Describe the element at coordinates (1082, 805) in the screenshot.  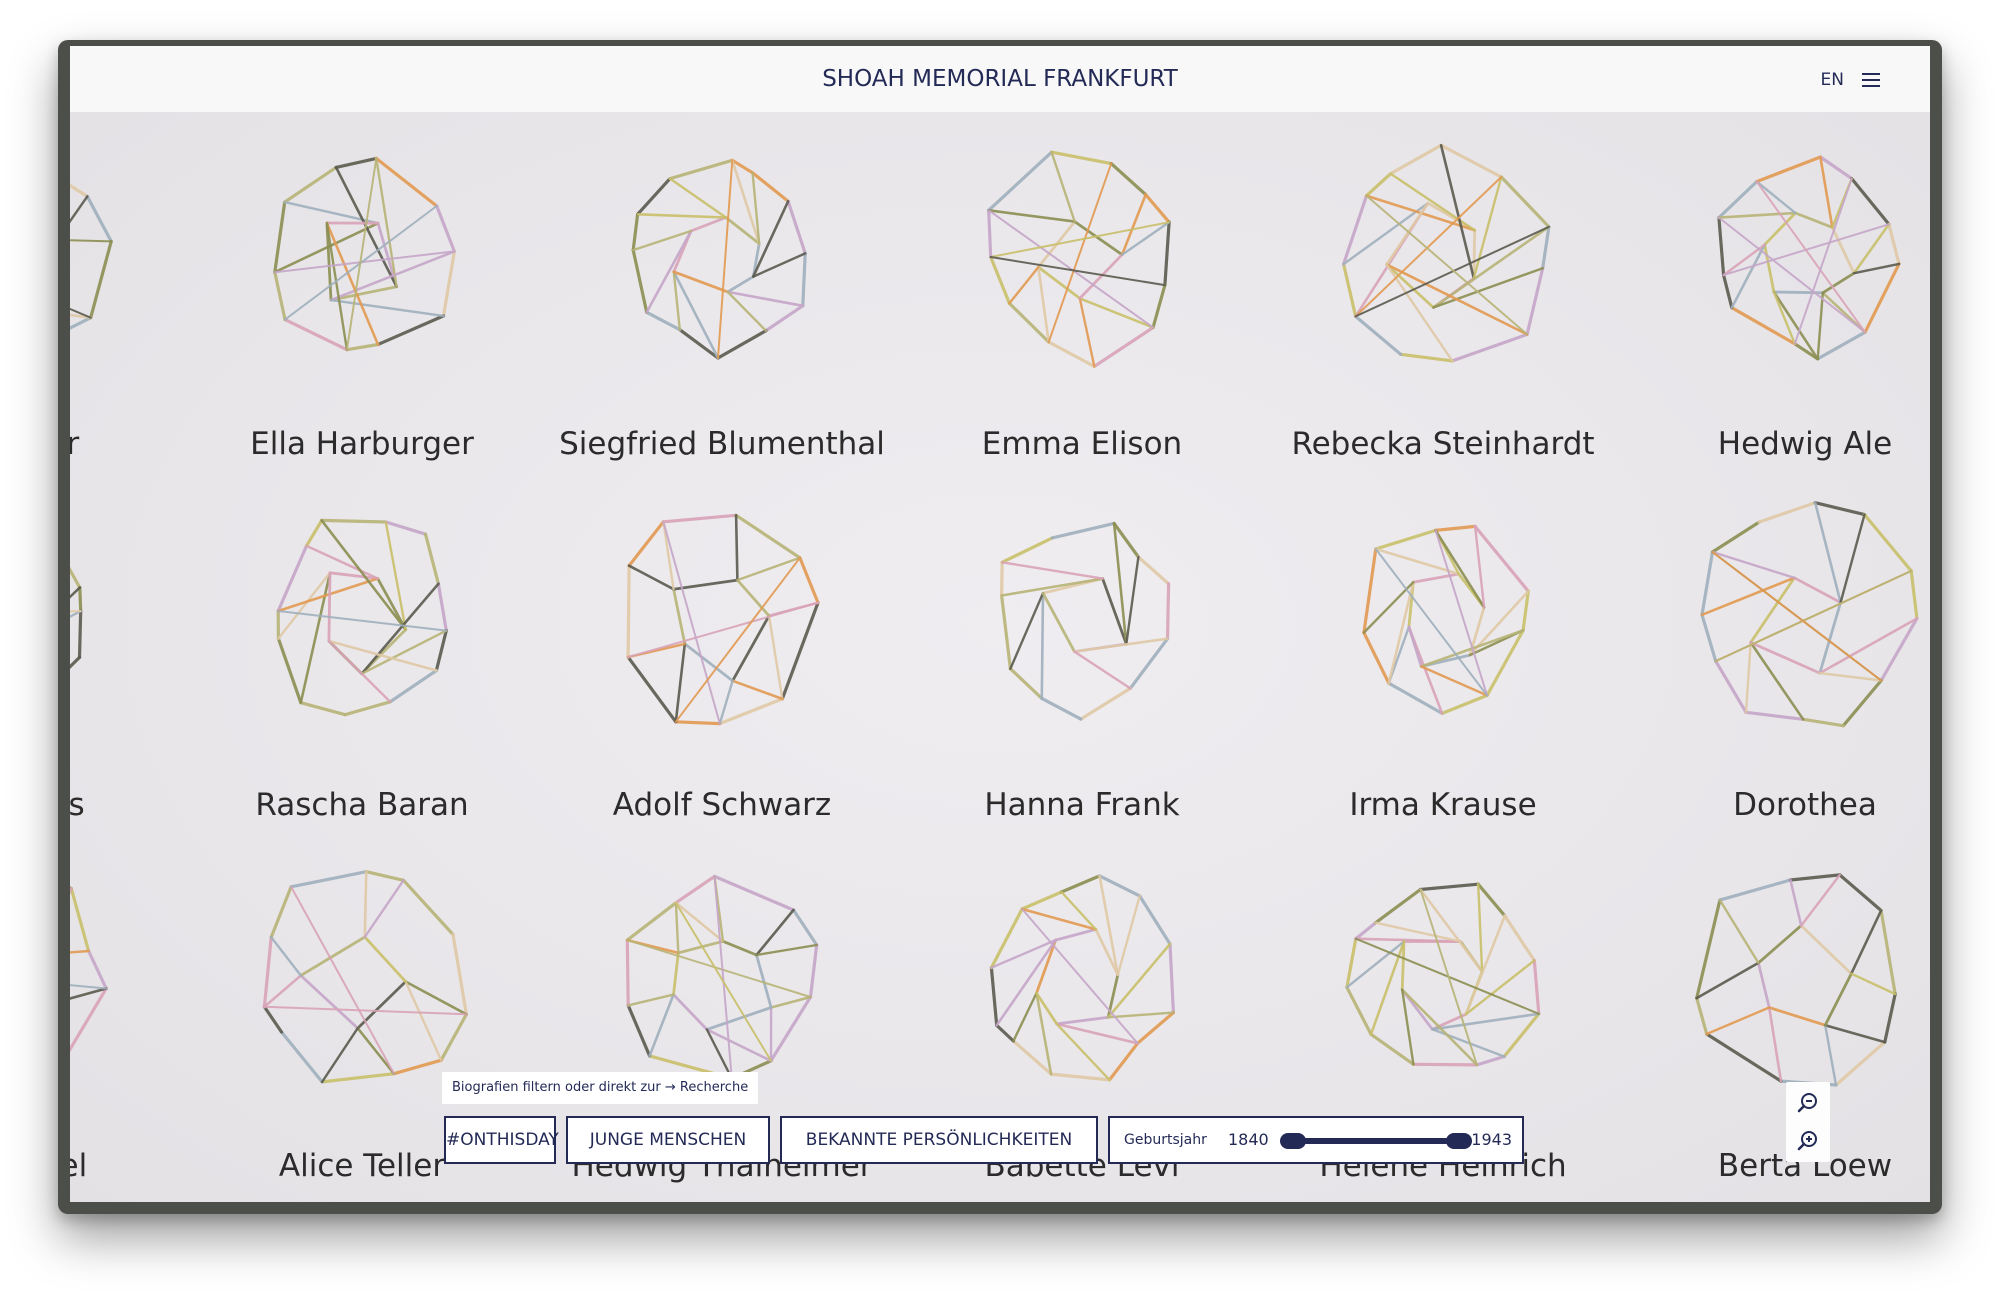
I see `person-name: Hanna Frank` at that location.